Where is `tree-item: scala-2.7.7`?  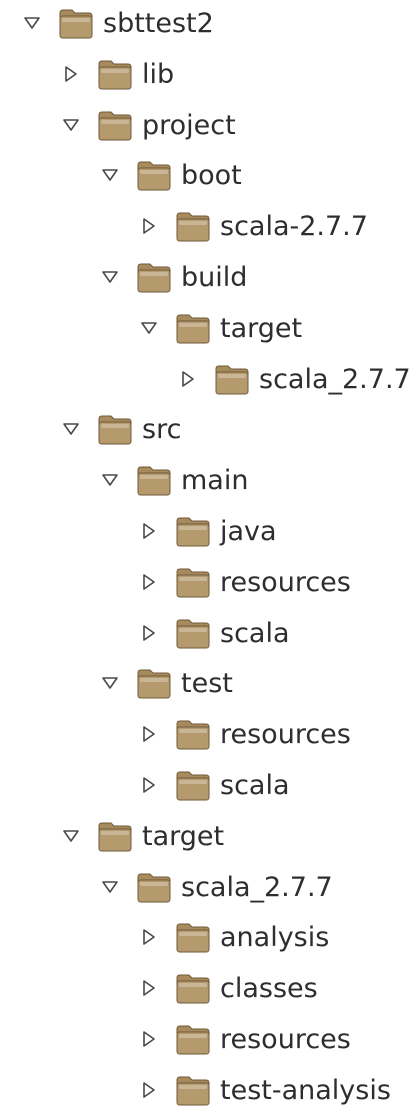
tree-item: scala-2.7.7 is located at coordinates (209, 228).